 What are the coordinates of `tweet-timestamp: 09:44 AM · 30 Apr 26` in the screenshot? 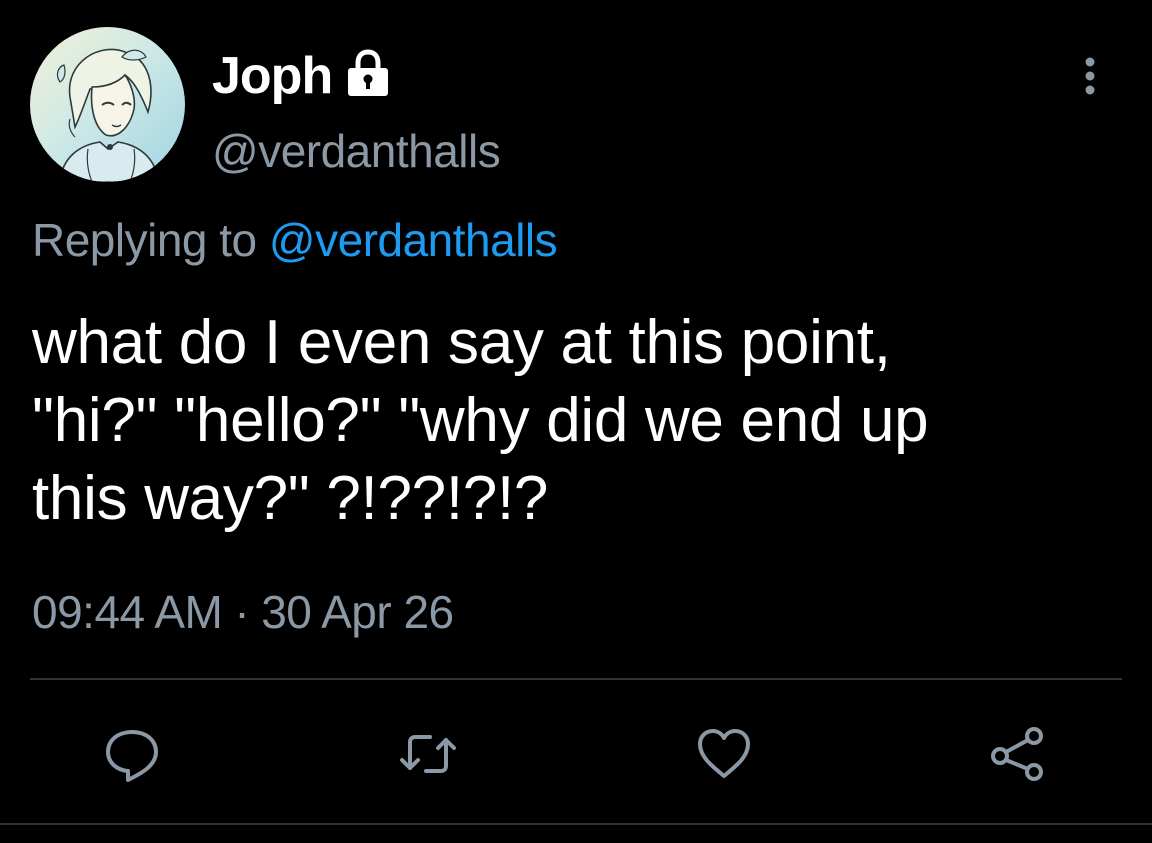 It's located at (243, 612).